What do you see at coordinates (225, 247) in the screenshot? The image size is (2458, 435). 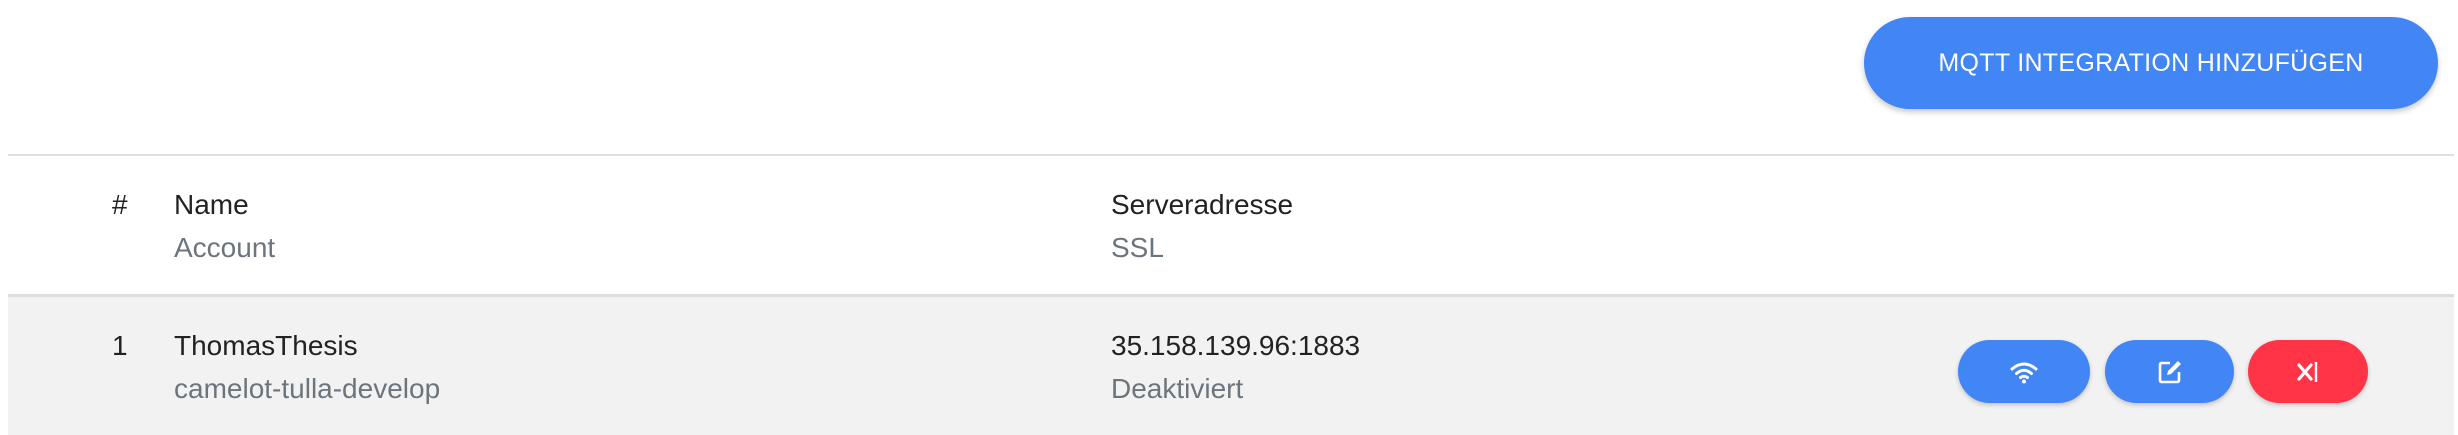 I see `header-account: Account` at bounding box center [225, 247].